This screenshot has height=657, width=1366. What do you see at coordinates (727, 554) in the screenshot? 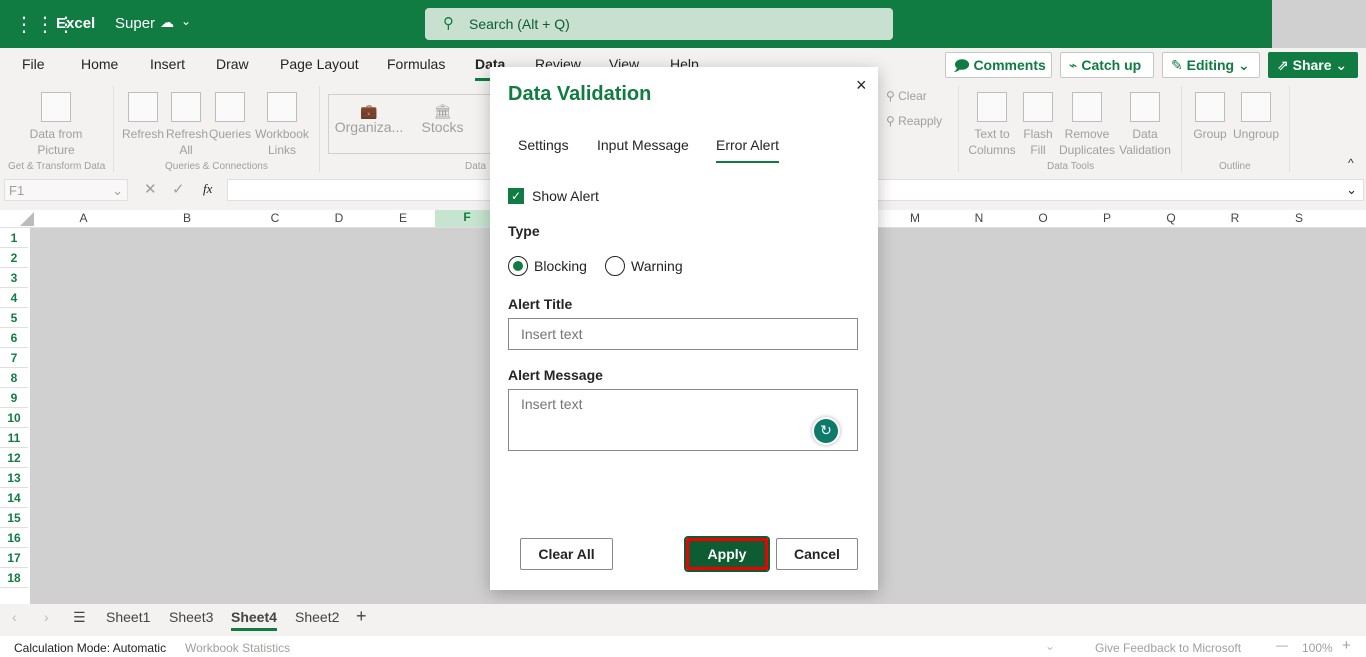
I see `apply-button: Apply` at bounding box center [727, 554].